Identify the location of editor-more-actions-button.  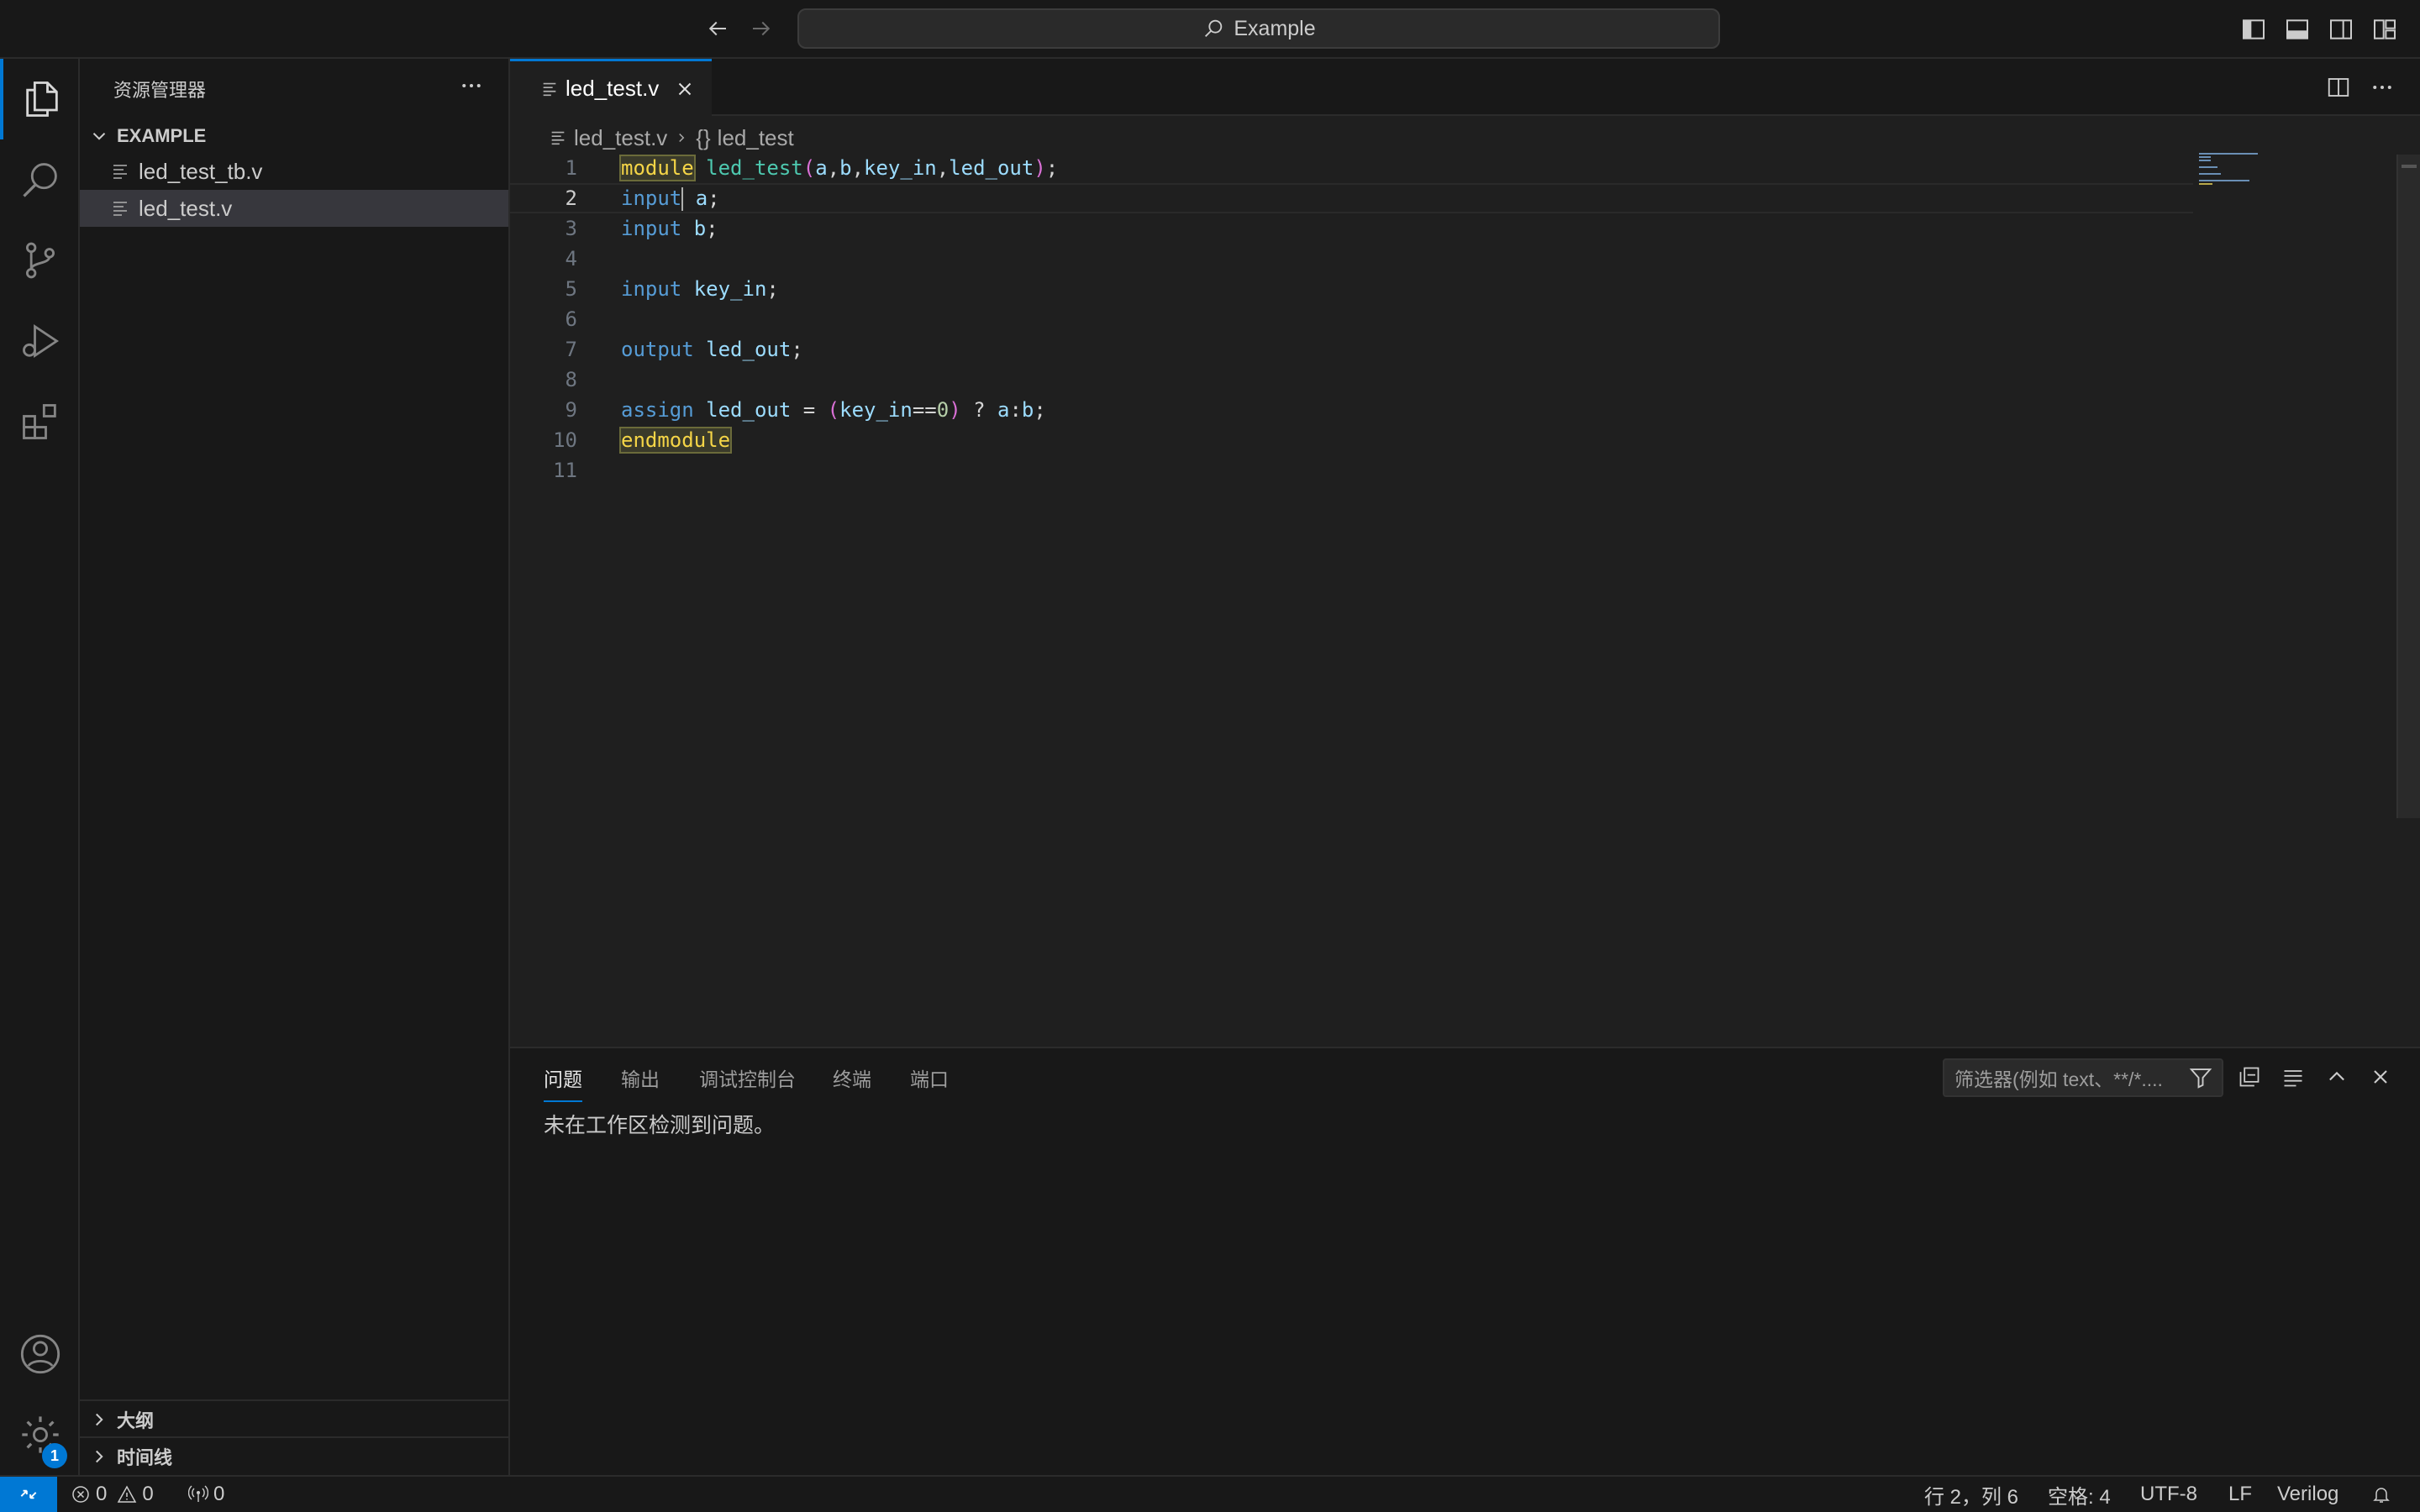
(2382, 87).